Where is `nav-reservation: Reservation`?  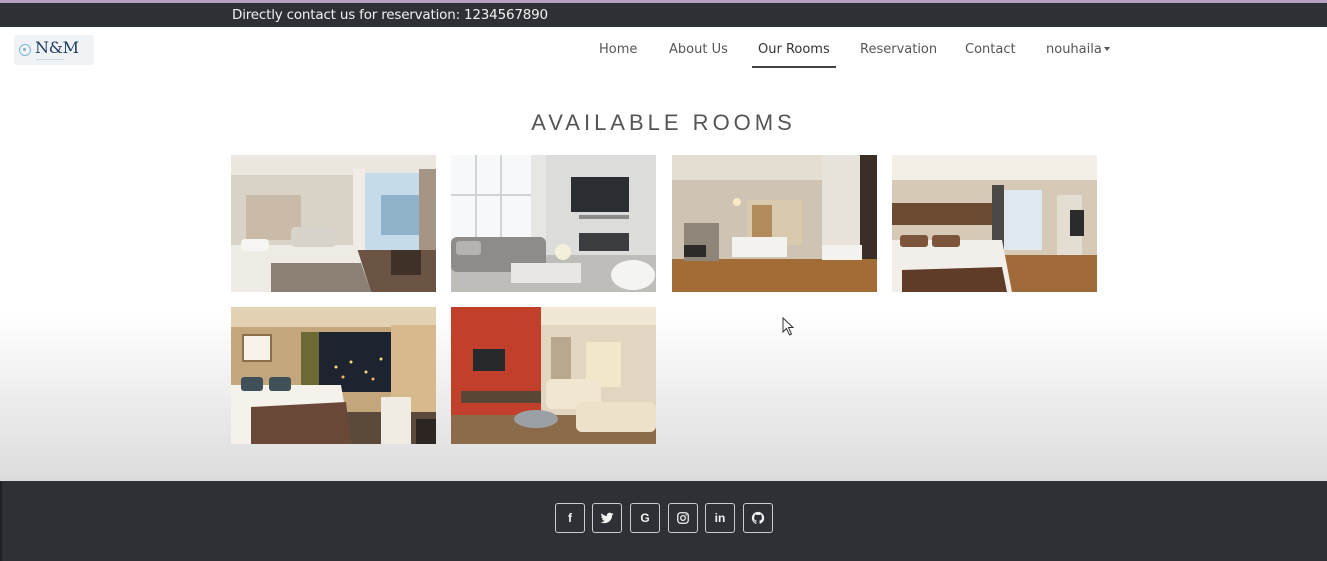
nav-reservation: Reservation is located at coordinates (898, 49).